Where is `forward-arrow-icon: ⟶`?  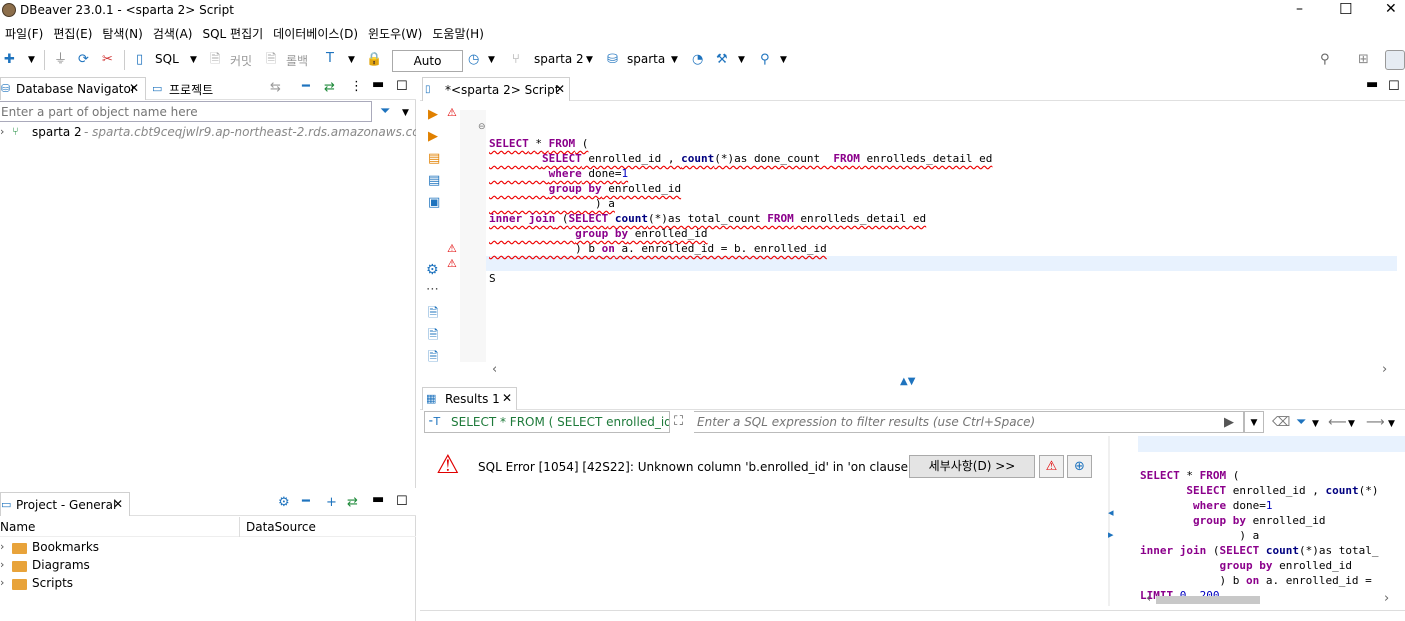 forward-arrow-icon: ⟶ is located at coordinates (1375, 423).